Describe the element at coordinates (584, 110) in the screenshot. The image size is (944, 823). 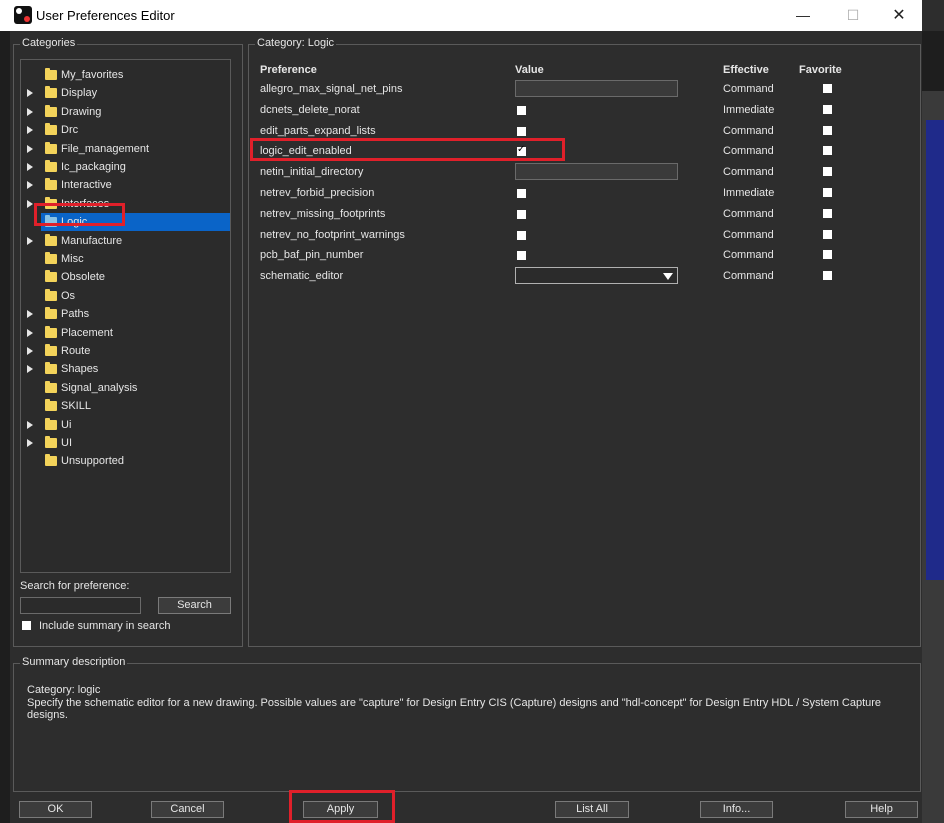
I see `pref-row-dcnets-delete-norat: dcnets_delete_norat Immediate` at that location.